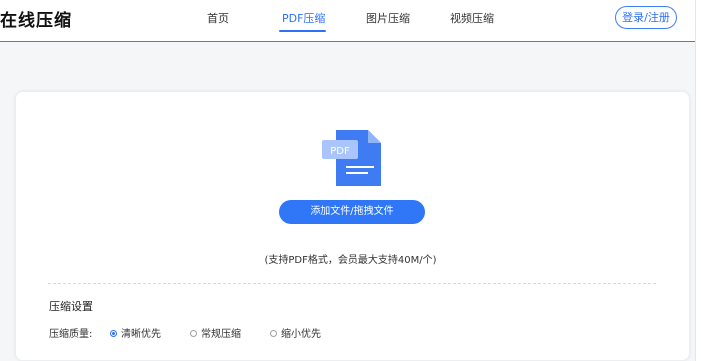 This screenshot has width=701, height=361. I want to click on quality-option-label: 常规压缩, so click(221, 334).